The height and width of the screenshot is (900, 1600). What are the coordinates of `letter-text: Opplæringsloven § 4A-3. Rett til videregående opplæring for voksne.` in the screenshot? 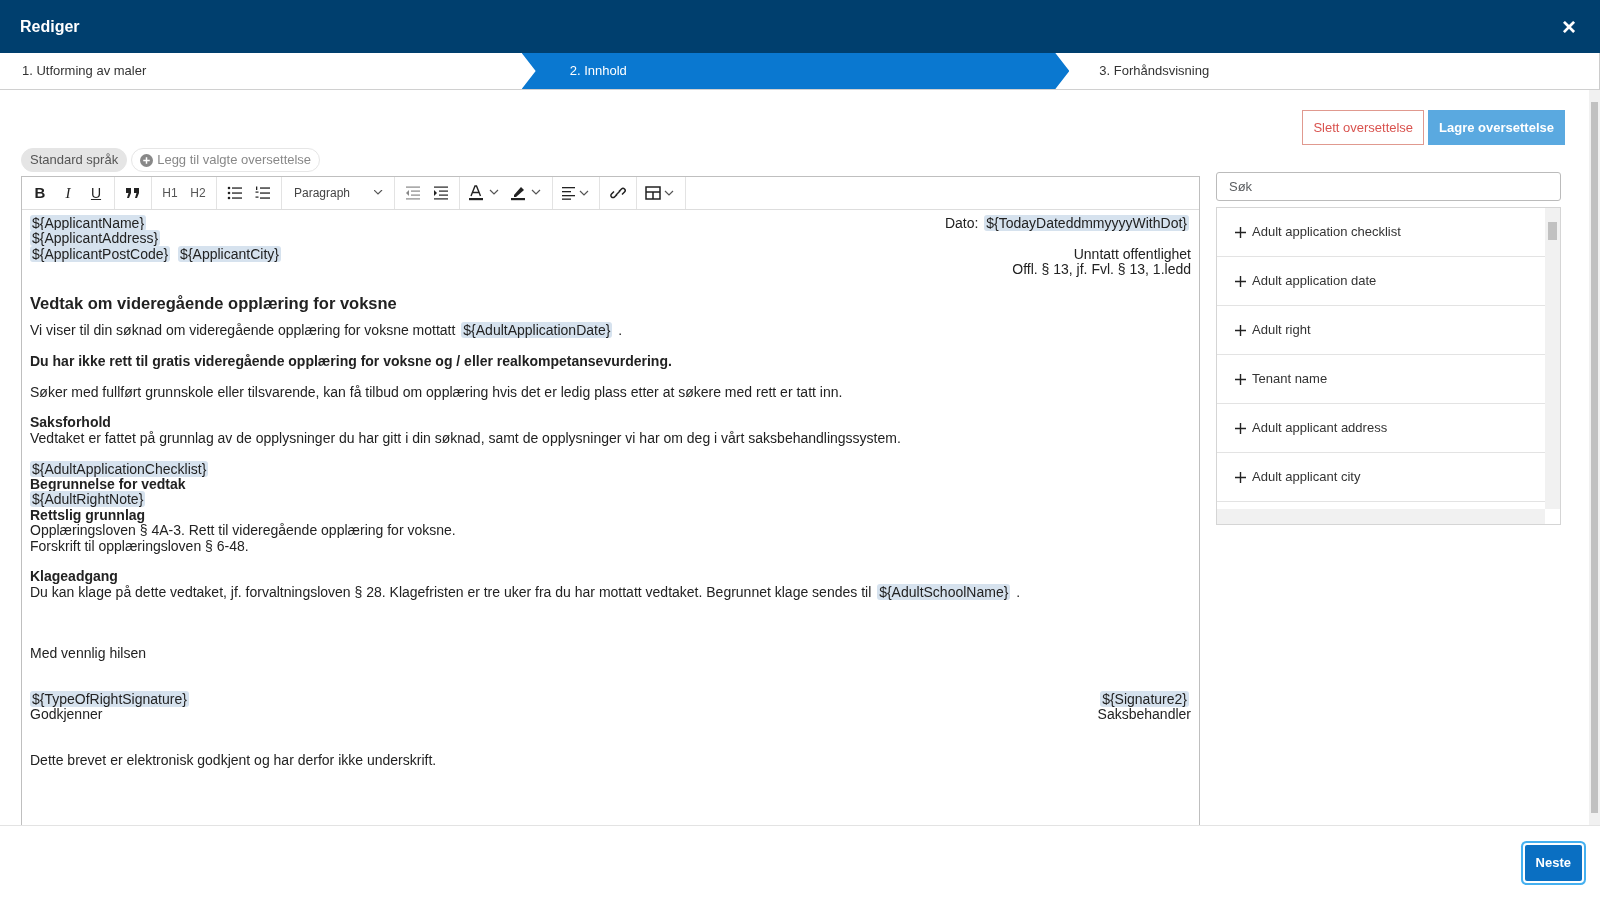 It's located at (243, 530).